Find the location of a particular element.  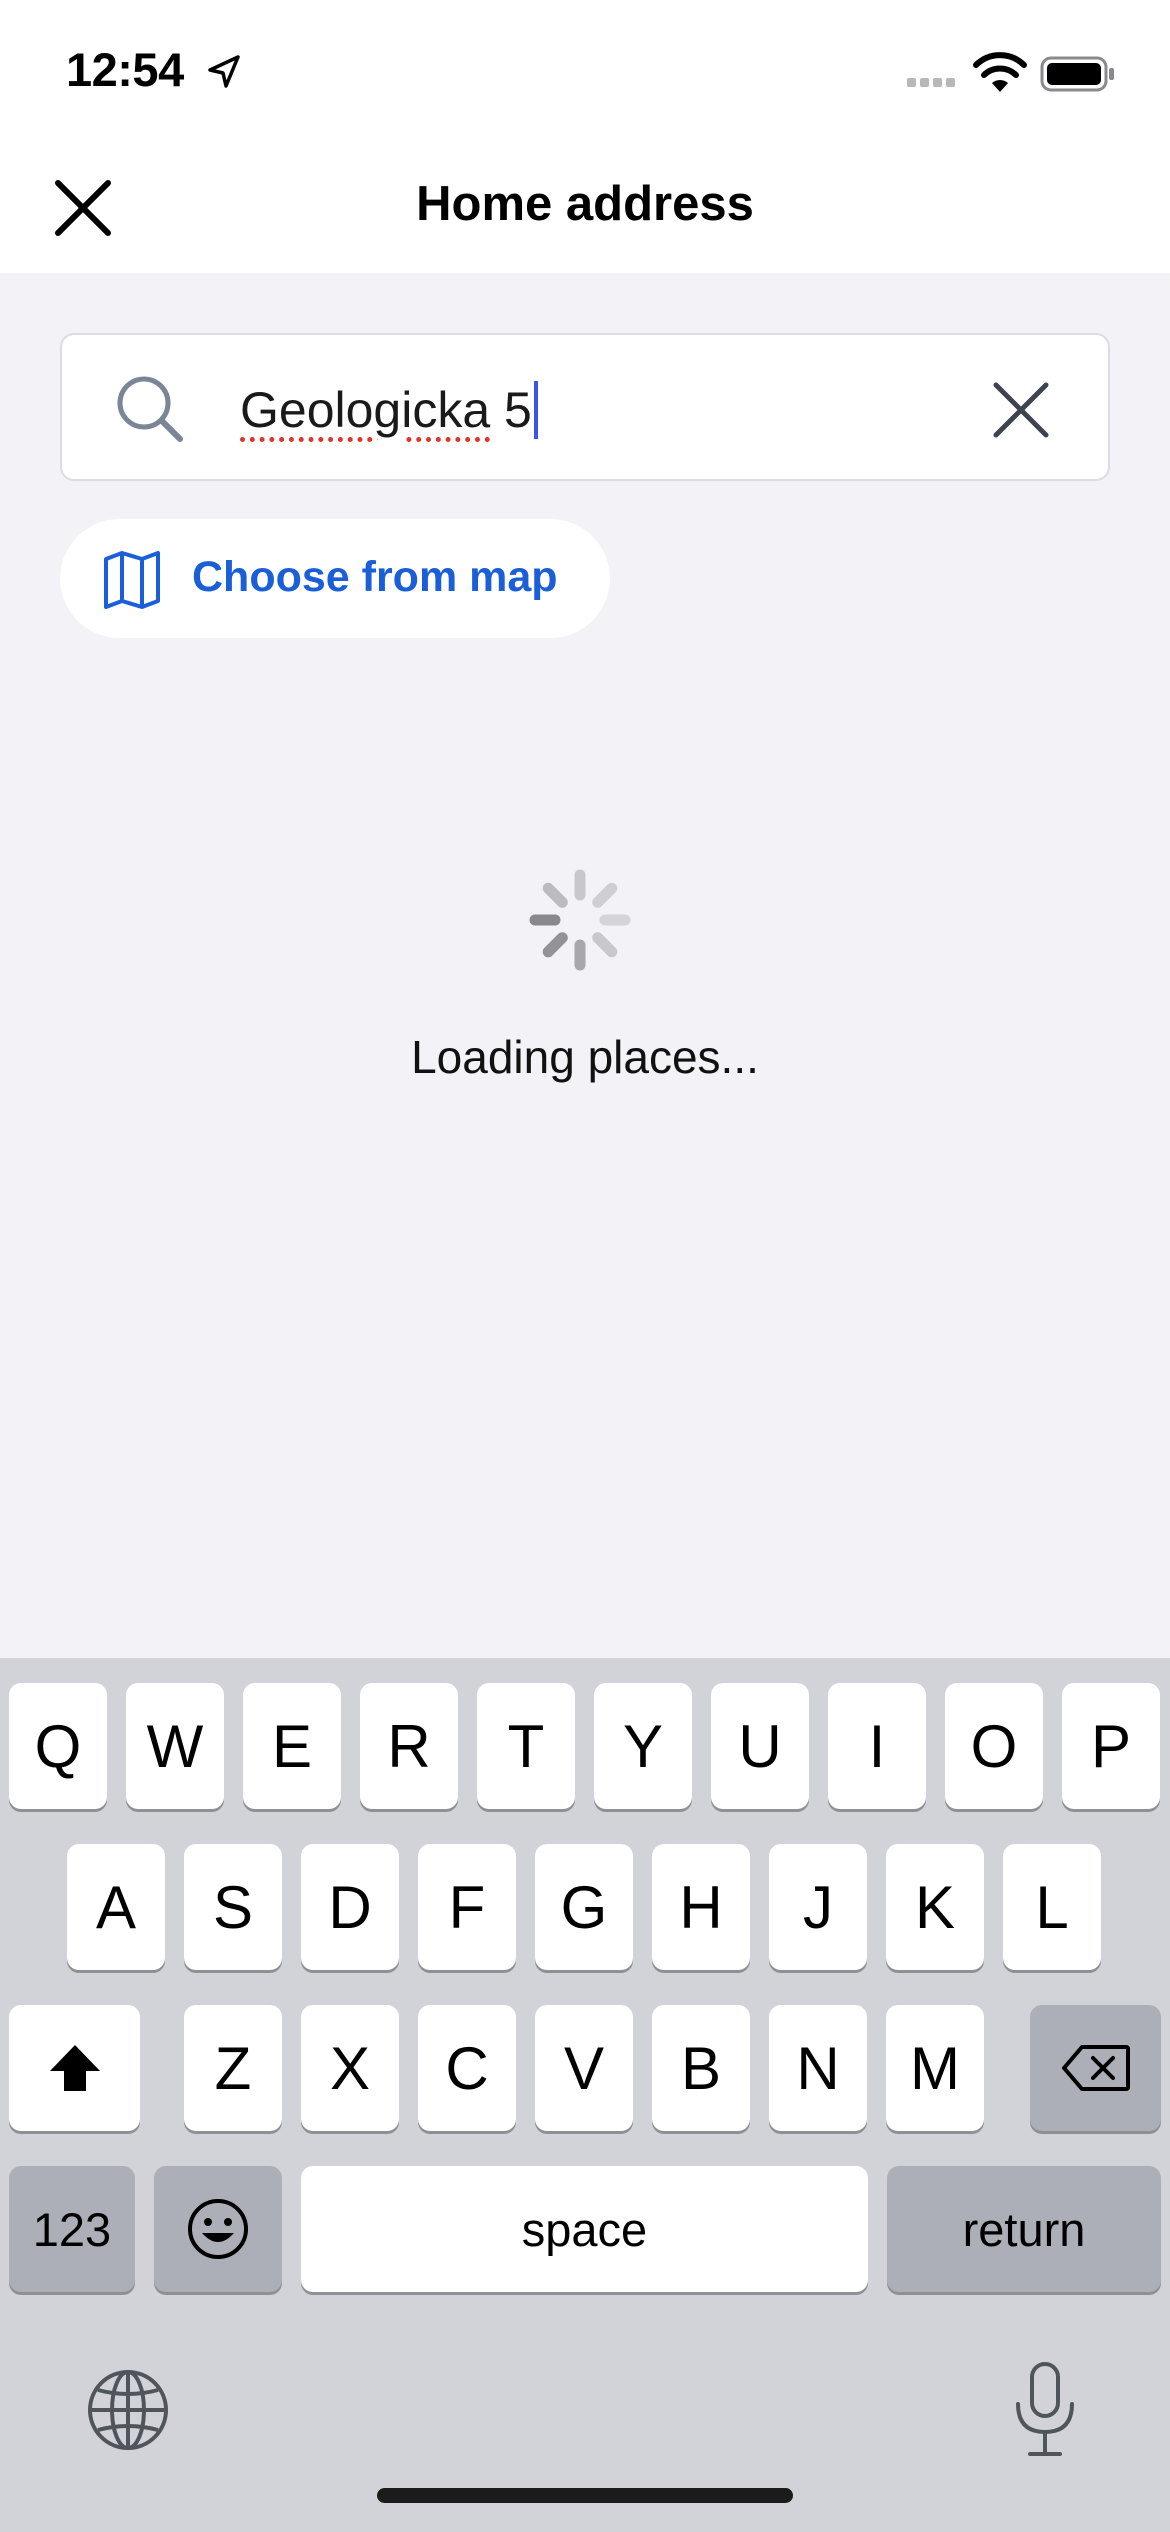

key-r: R is located at coordinates (409, 1746).